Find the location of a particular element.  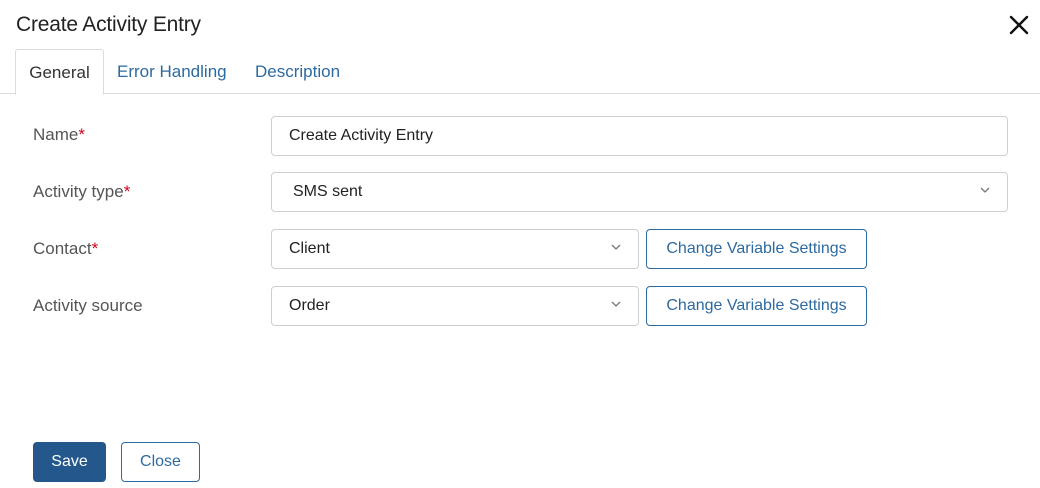

activity-source-label: Activity source is located at coordinates (88, 306).